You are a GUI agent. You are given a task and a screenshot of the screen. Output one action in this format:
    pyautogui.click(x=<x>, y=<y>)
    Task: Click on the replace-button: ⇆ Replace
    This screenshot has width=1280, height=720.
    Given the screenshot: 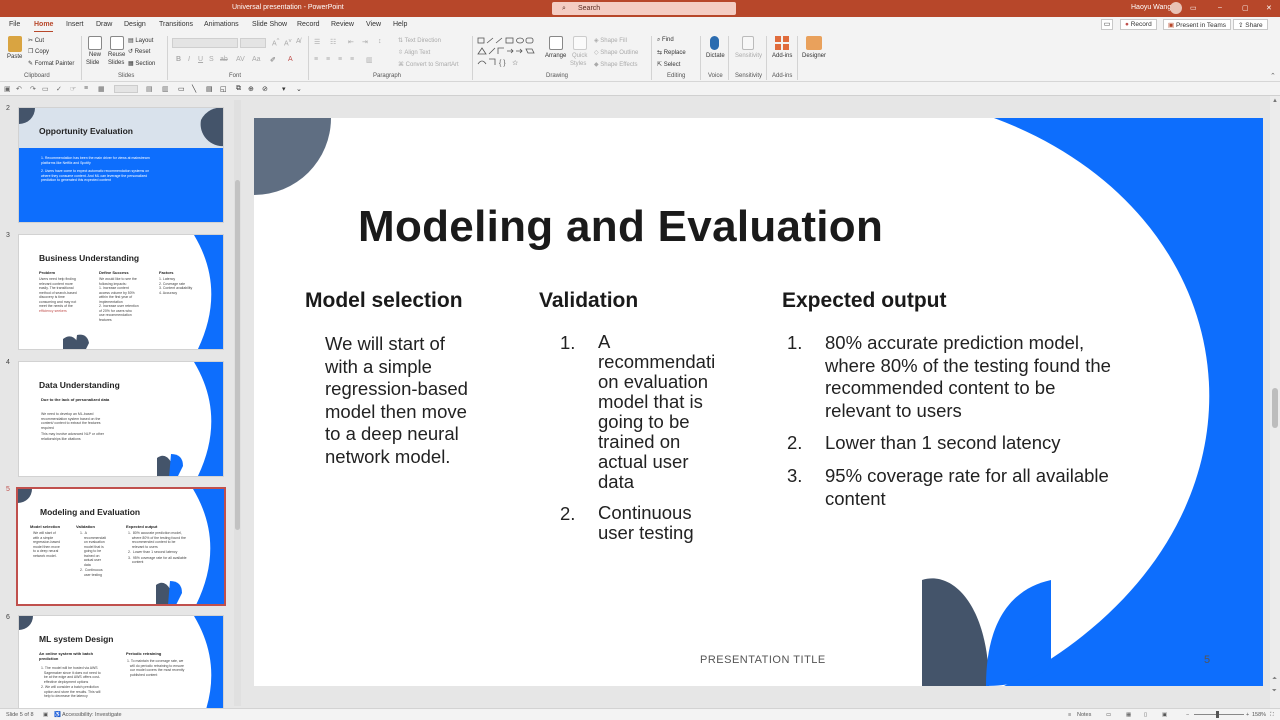 What is the action you would take?
    pyautogui.click(x=671, y=52)
    